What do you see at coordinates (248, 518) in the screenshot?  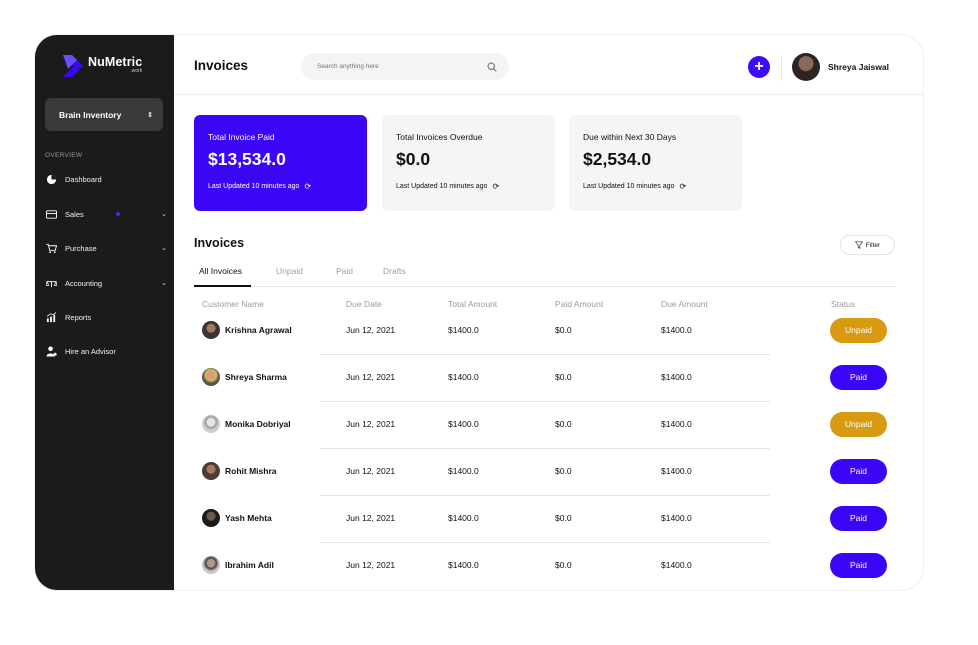 I see `customer-name: Yash Mehta` at bounding box center [248, 518].